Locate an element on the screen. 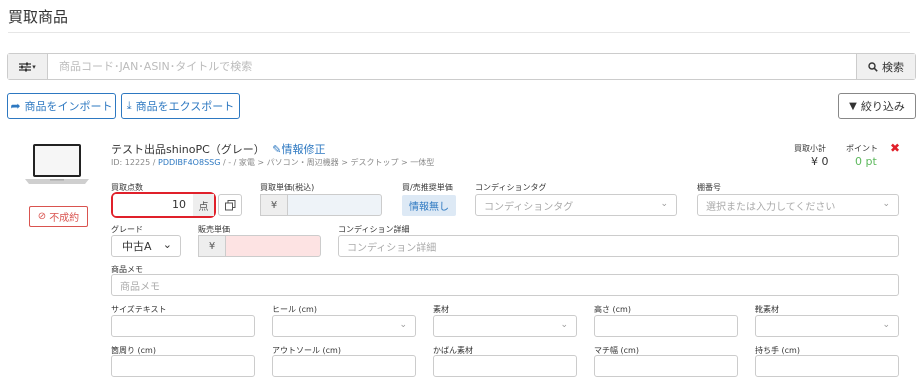 This screenshot has width=918, height=377. size-text-label: サイズテキスト is located at coordinates (139, 309).